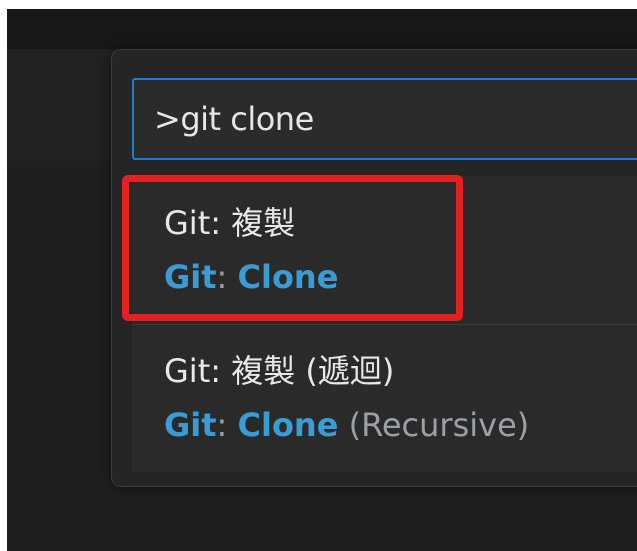  Describe the element at coordinates (279, 371) in the screenshot. I see `result-localized-label: Git: 複製 (遞迴)` at that location.